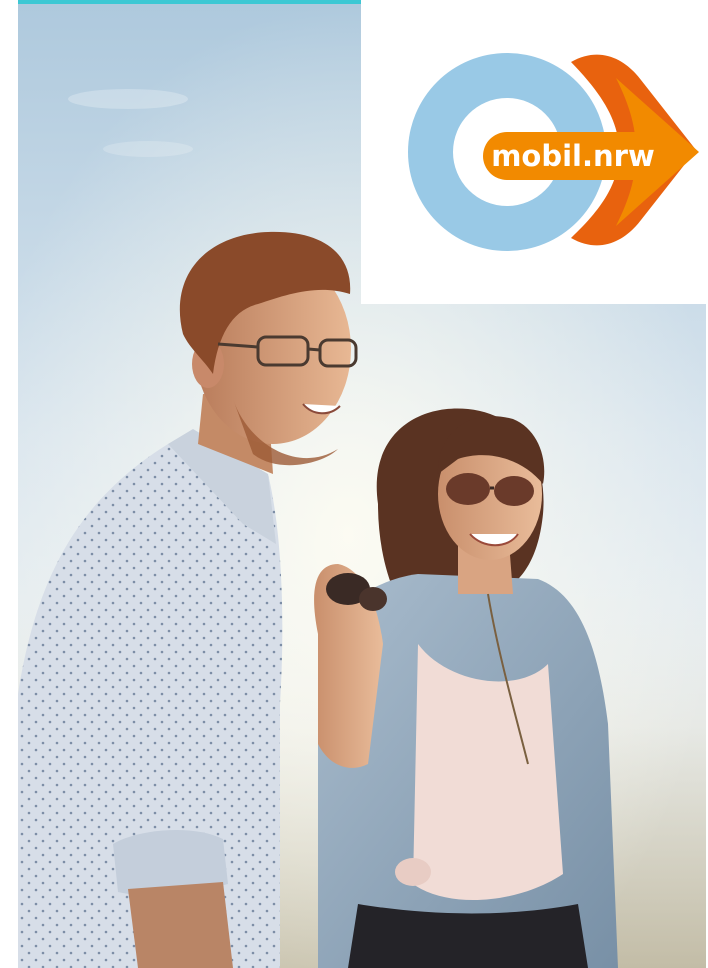  Describe the element at coordinates (189, 2) in the screenshot. I see `top-accent-line` at that location.